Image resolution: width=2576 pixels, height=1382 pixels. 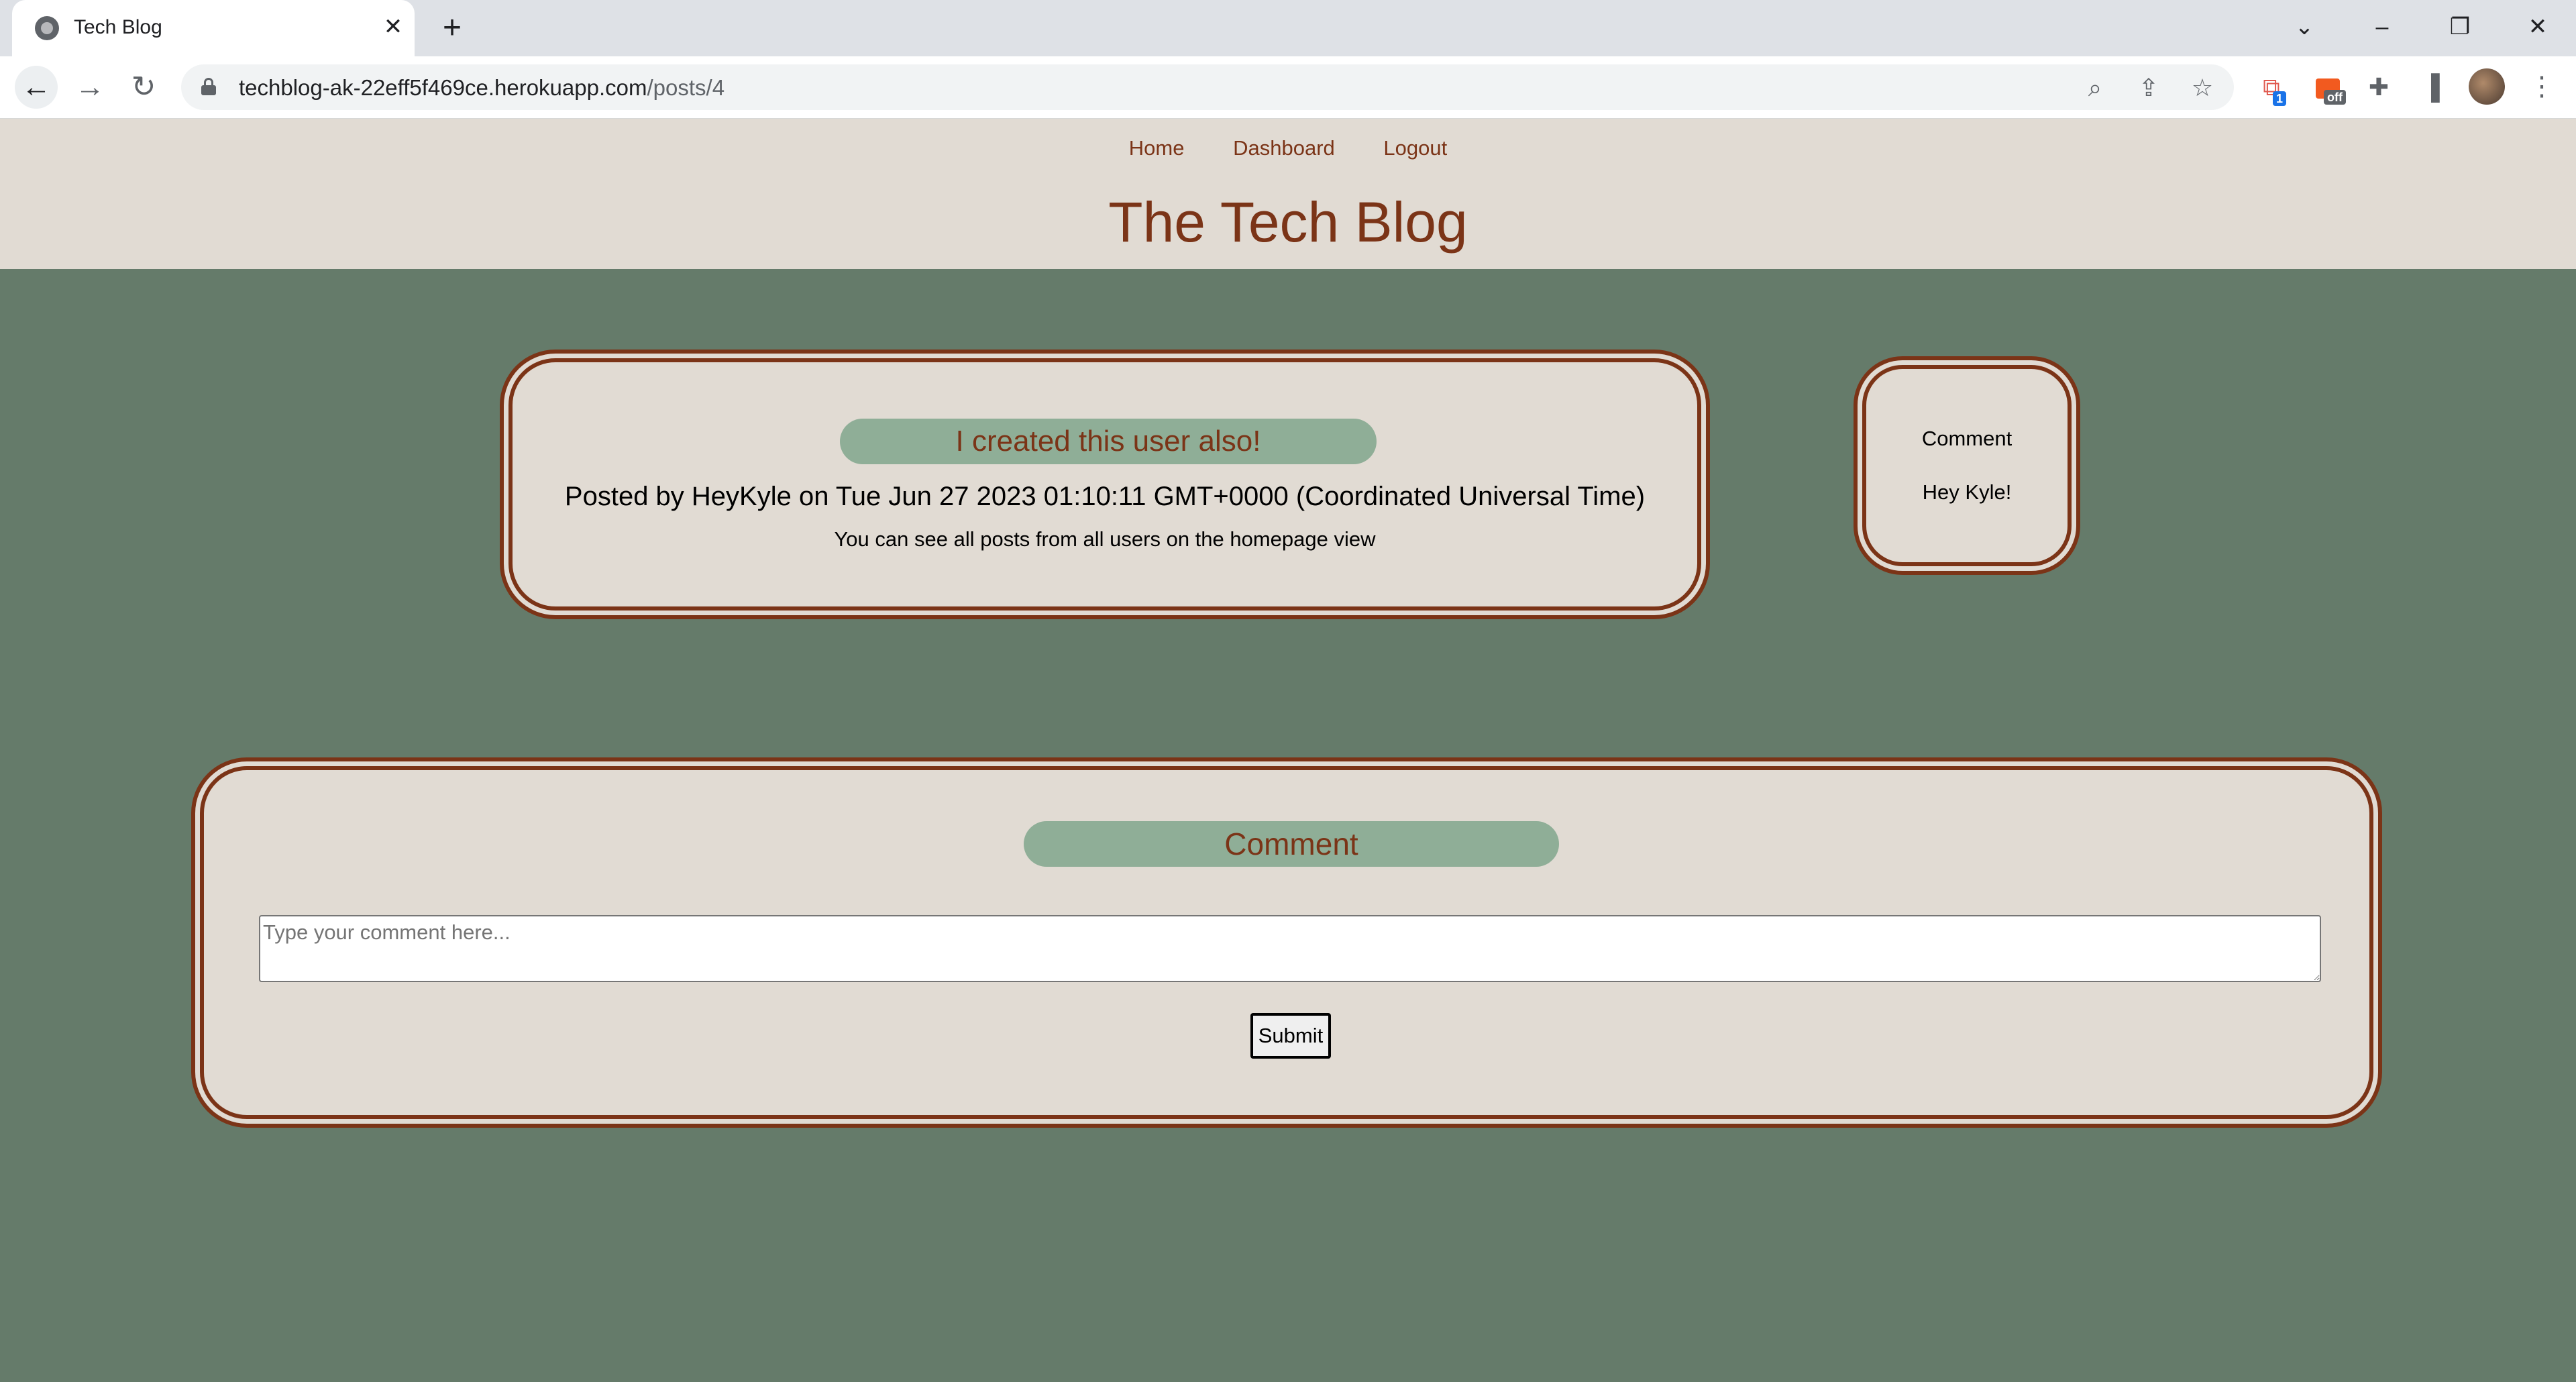 What do you see at coordinates (2280, 98) in the screenshot?
I see `extension-badge-count: 1` at bounding box center [2280, 98].